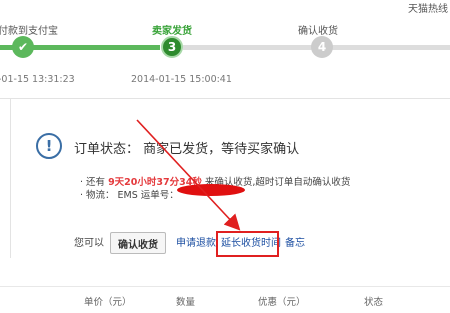 The image size is (450, 313). Describe the element at coordinates (225, 98) in the screenshot. I see `divider` at that location.